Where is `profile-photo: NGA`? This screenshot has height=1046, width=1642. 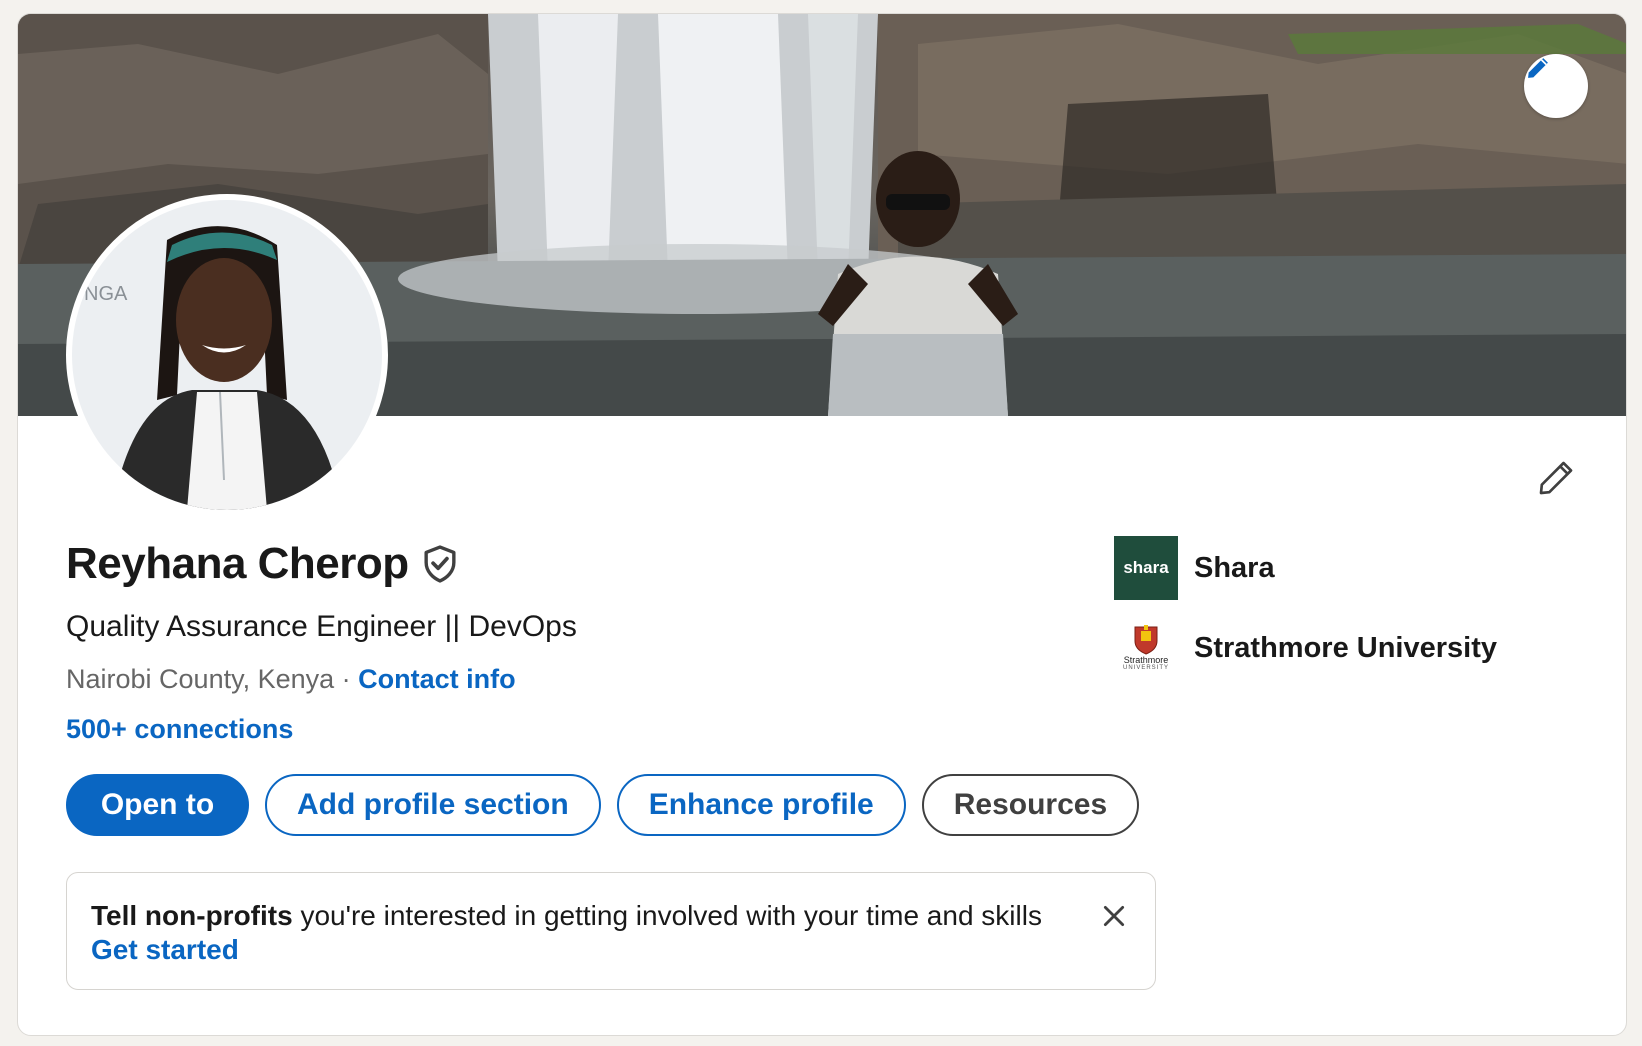 profile-photo: NGA is located at coordinates (227, 355).